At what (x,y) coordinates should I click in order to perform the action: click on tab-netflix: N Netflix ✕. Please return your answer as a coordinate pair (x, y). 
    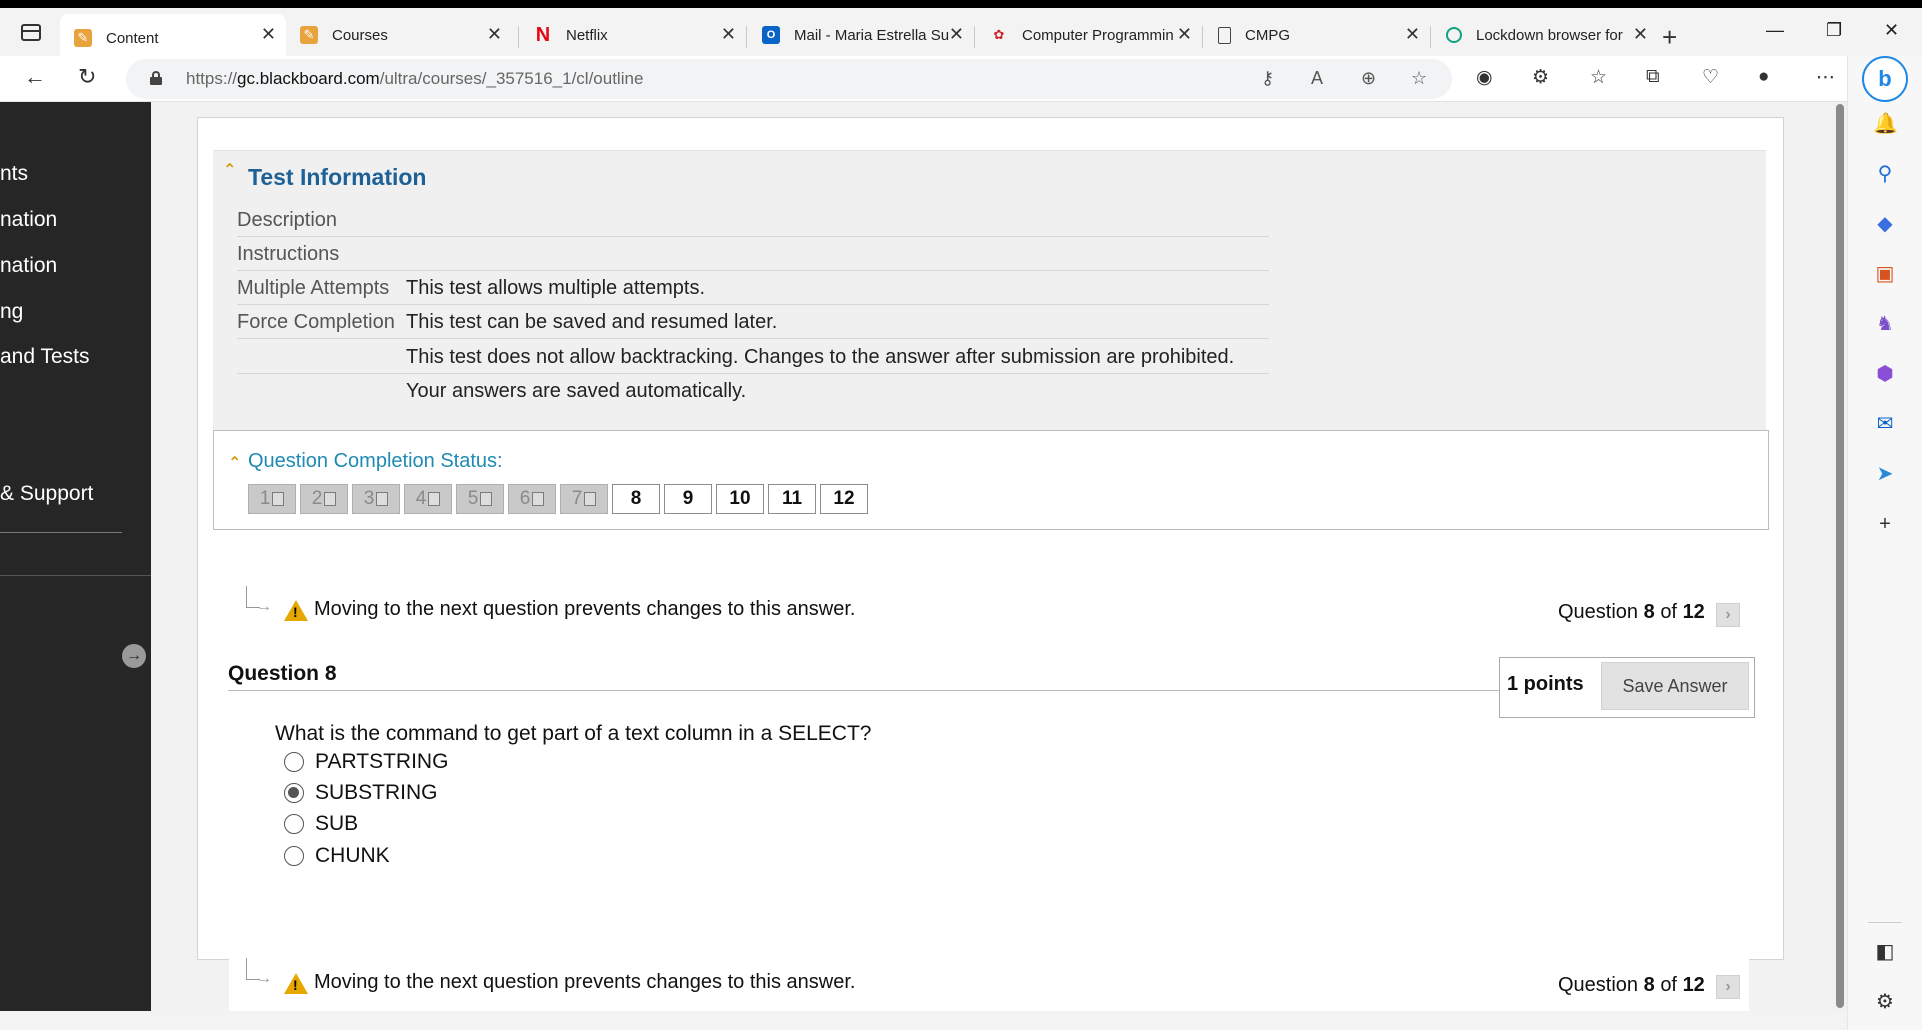
    Looking at the image, I should click on (633, 35).